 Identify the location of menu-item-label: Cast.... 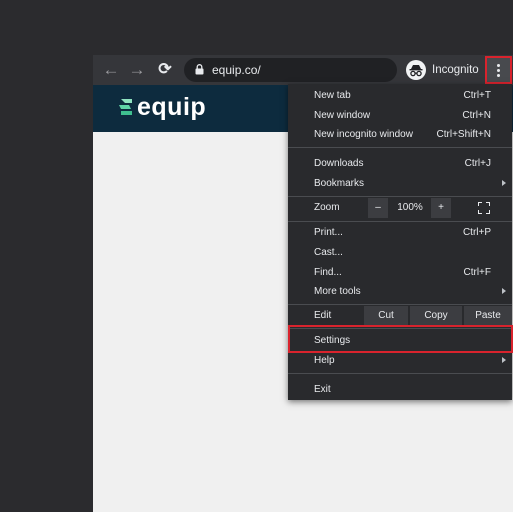
(328, 252).